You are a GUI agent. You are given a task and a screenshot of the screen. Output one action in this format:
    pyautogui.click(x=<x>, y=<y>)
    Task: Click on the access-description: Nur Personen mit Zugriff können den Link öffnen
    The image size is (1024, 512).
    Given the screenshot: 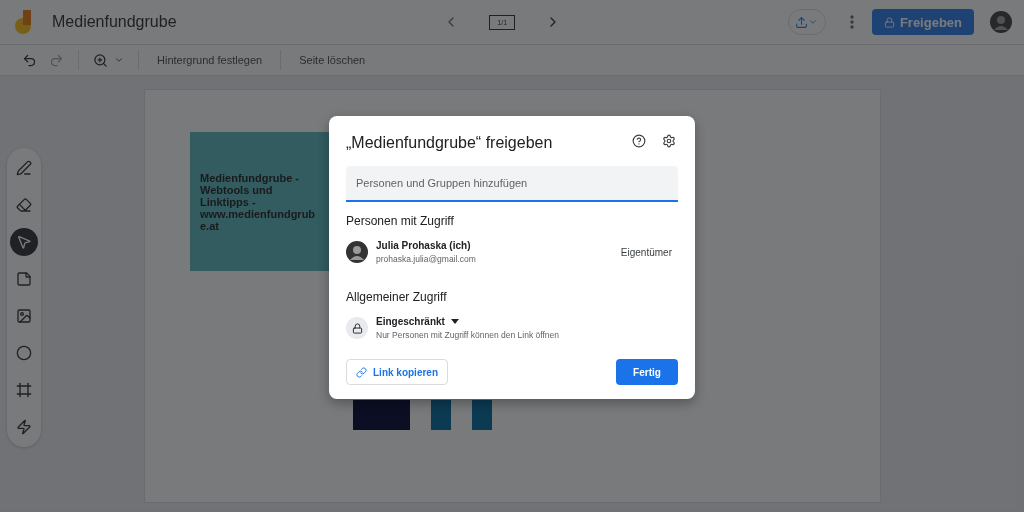 What is the action you would take?
    pyautogui.click(x=468, y=335)
    